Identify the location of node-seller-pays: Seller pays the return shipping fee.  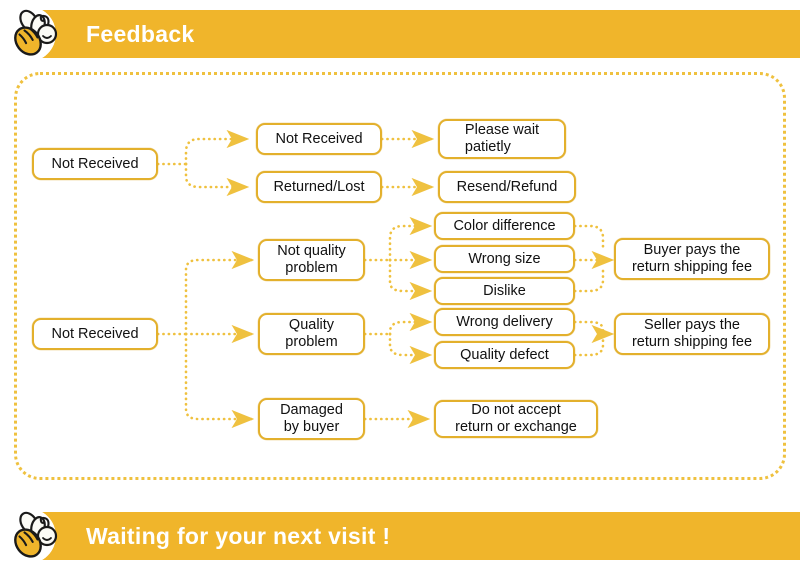
(692, 334).